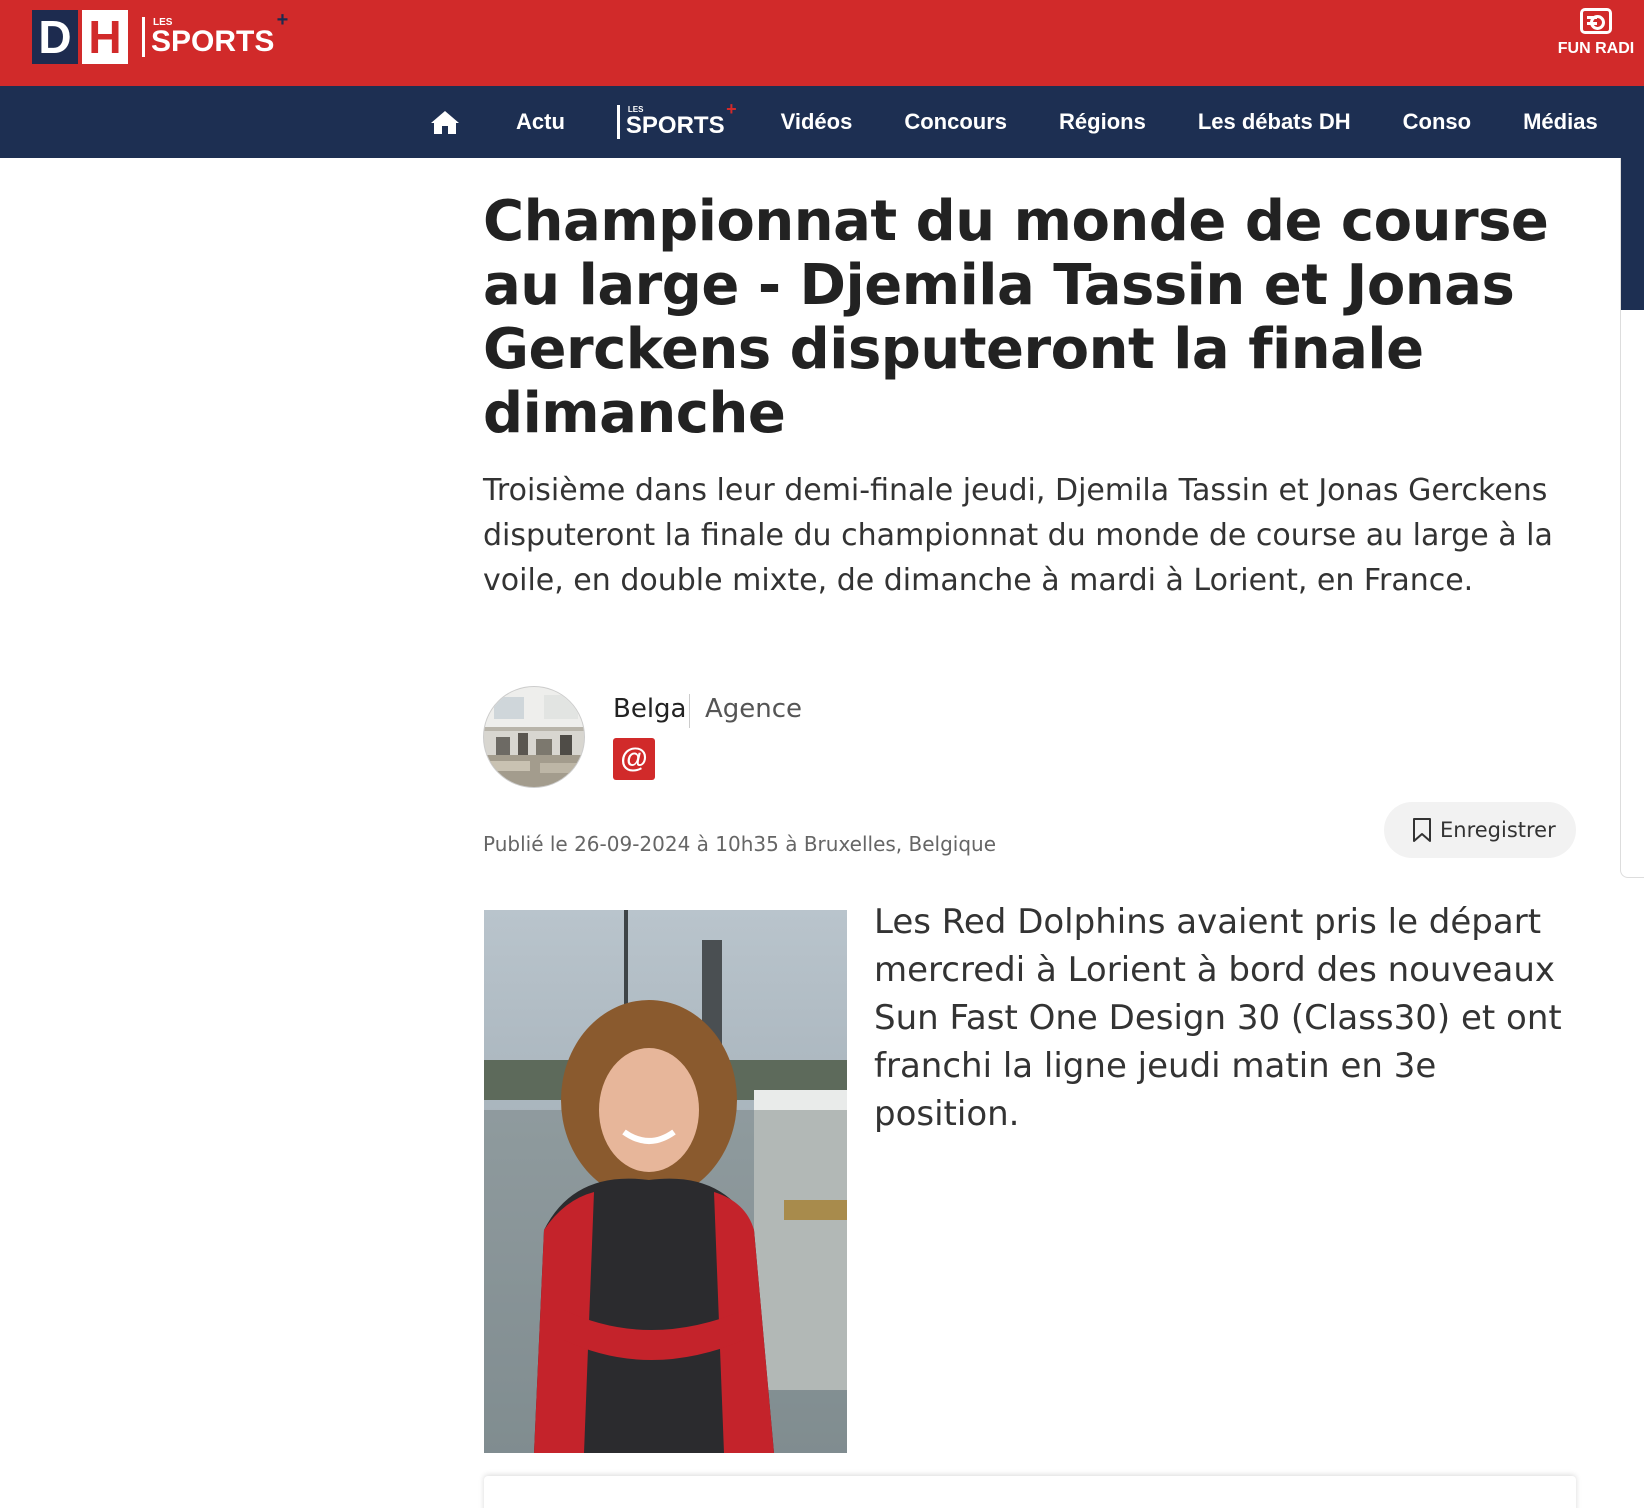  I want to click on nav-item-les-sports: LES SPORTS +, so click(676, 119).